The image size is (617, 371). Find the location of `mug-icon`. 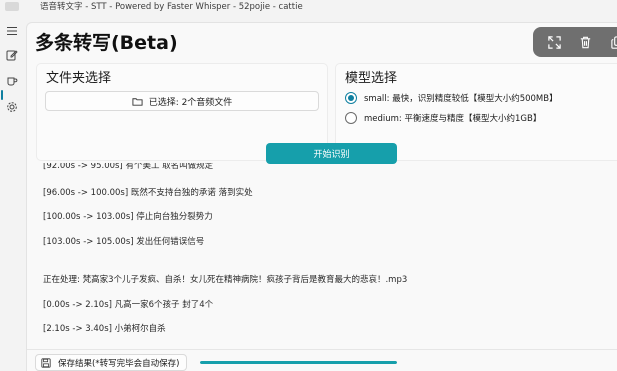

mug-icon is located at coordinates (12, 81).